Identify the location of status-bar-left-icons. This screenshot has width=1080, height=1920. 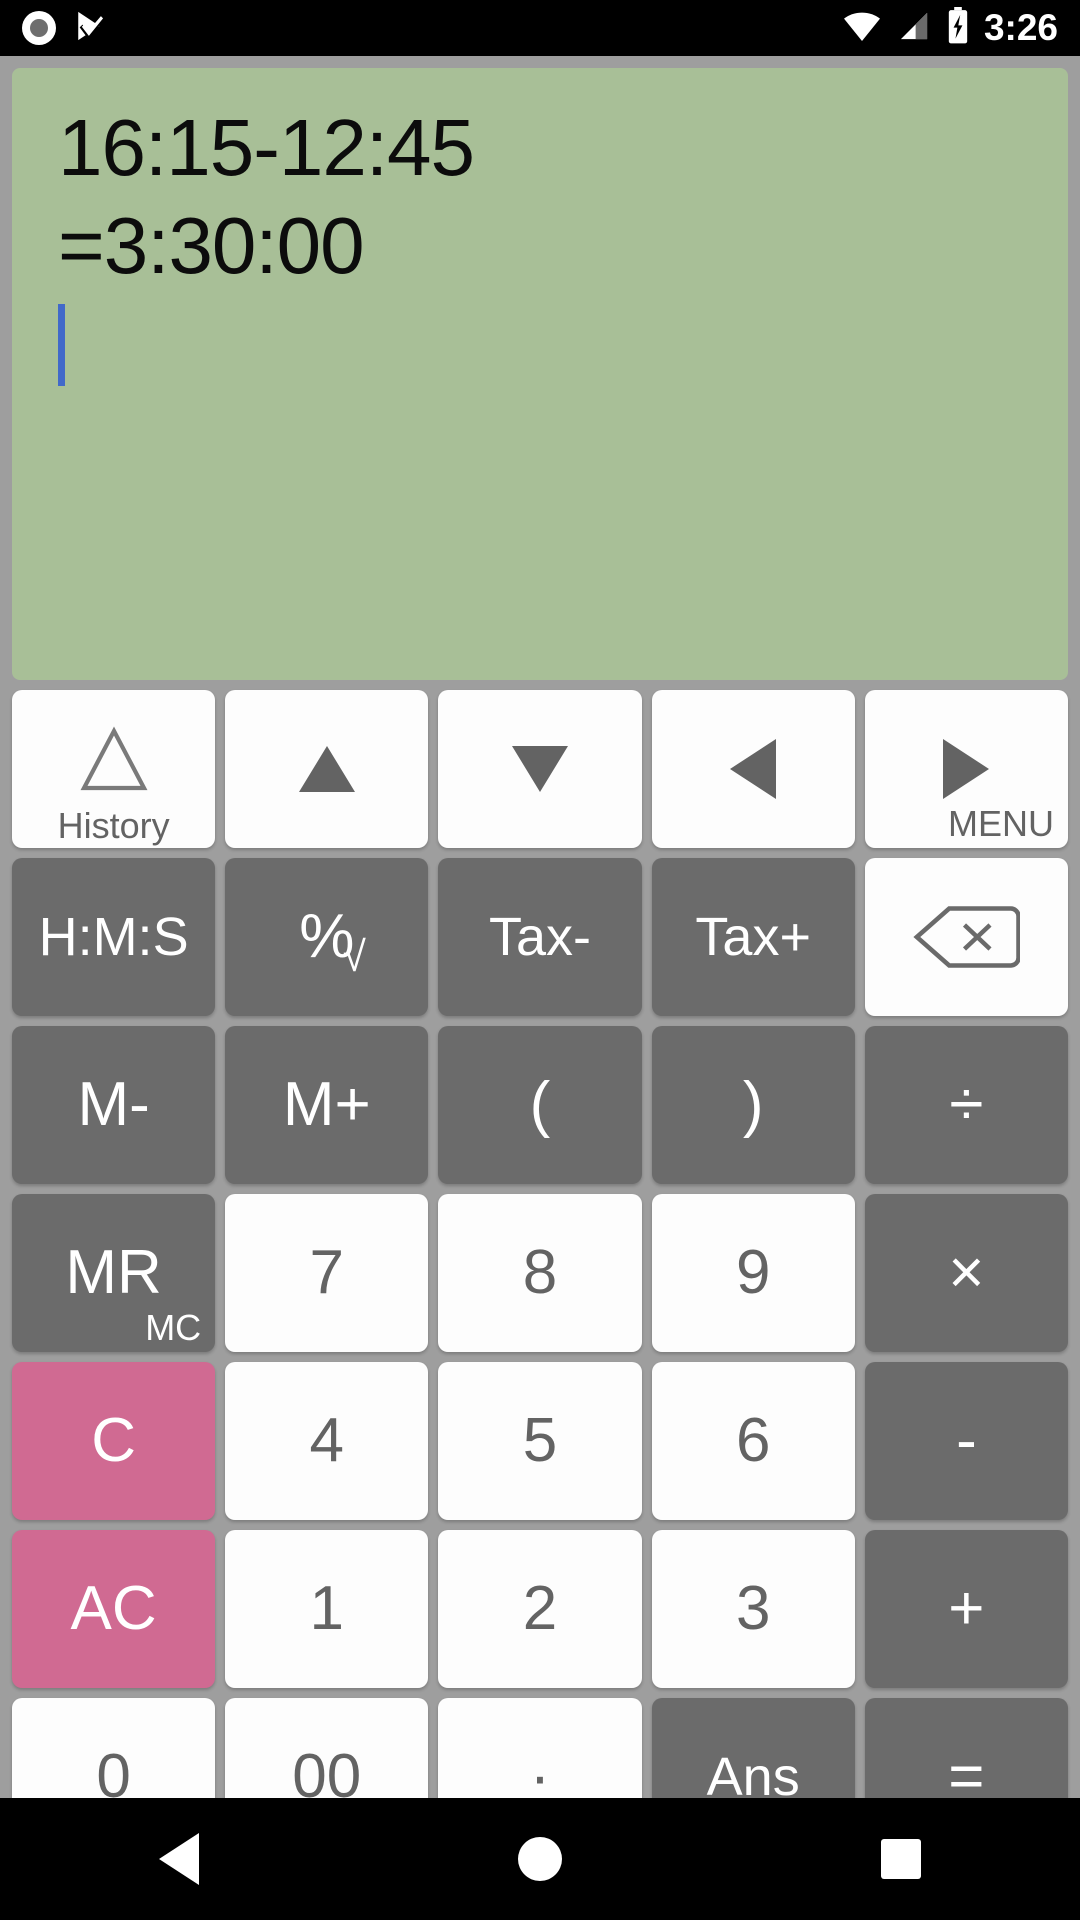
(65, 28).